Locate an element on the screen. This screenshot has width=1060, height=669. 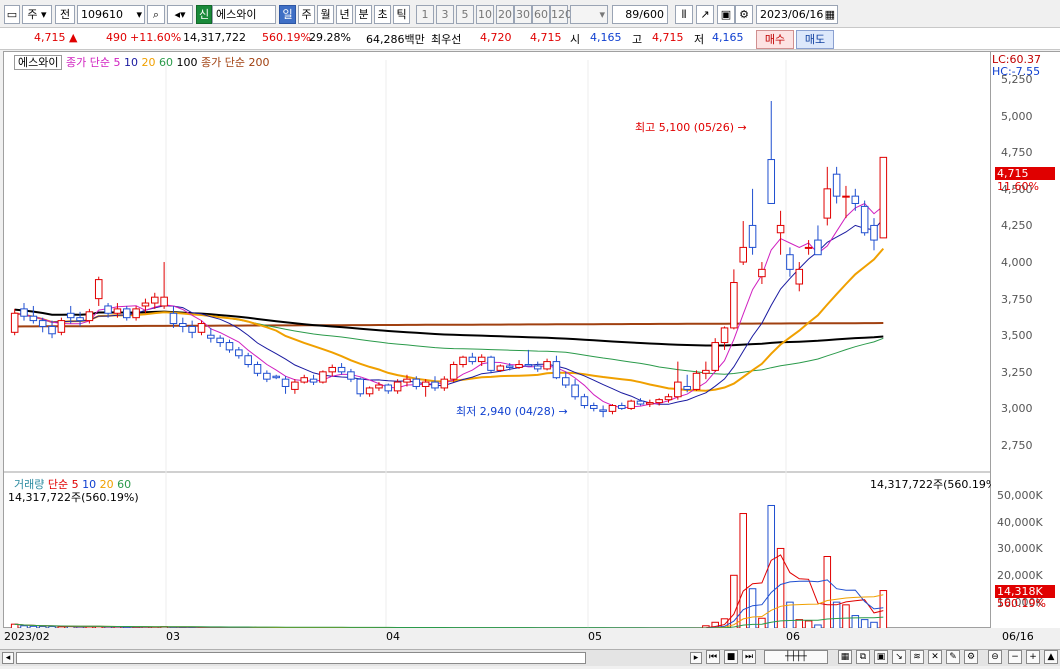
gear-icon: ⚙ is located at coordinates (744, 14).